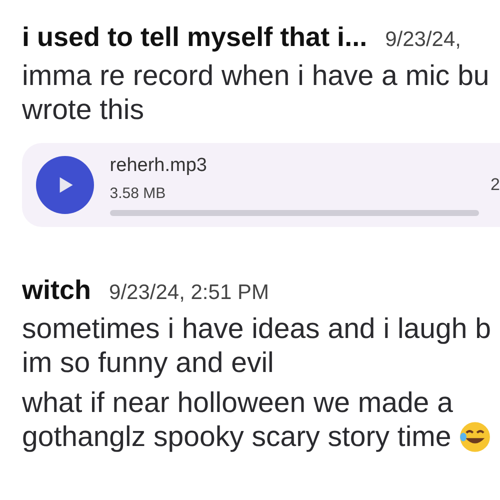 The image size is (500, 500). Describe the element at coordinates (189, 293) in the screenshot. I see `timestamp: 9/23/24, 2:51 PM` at that location.